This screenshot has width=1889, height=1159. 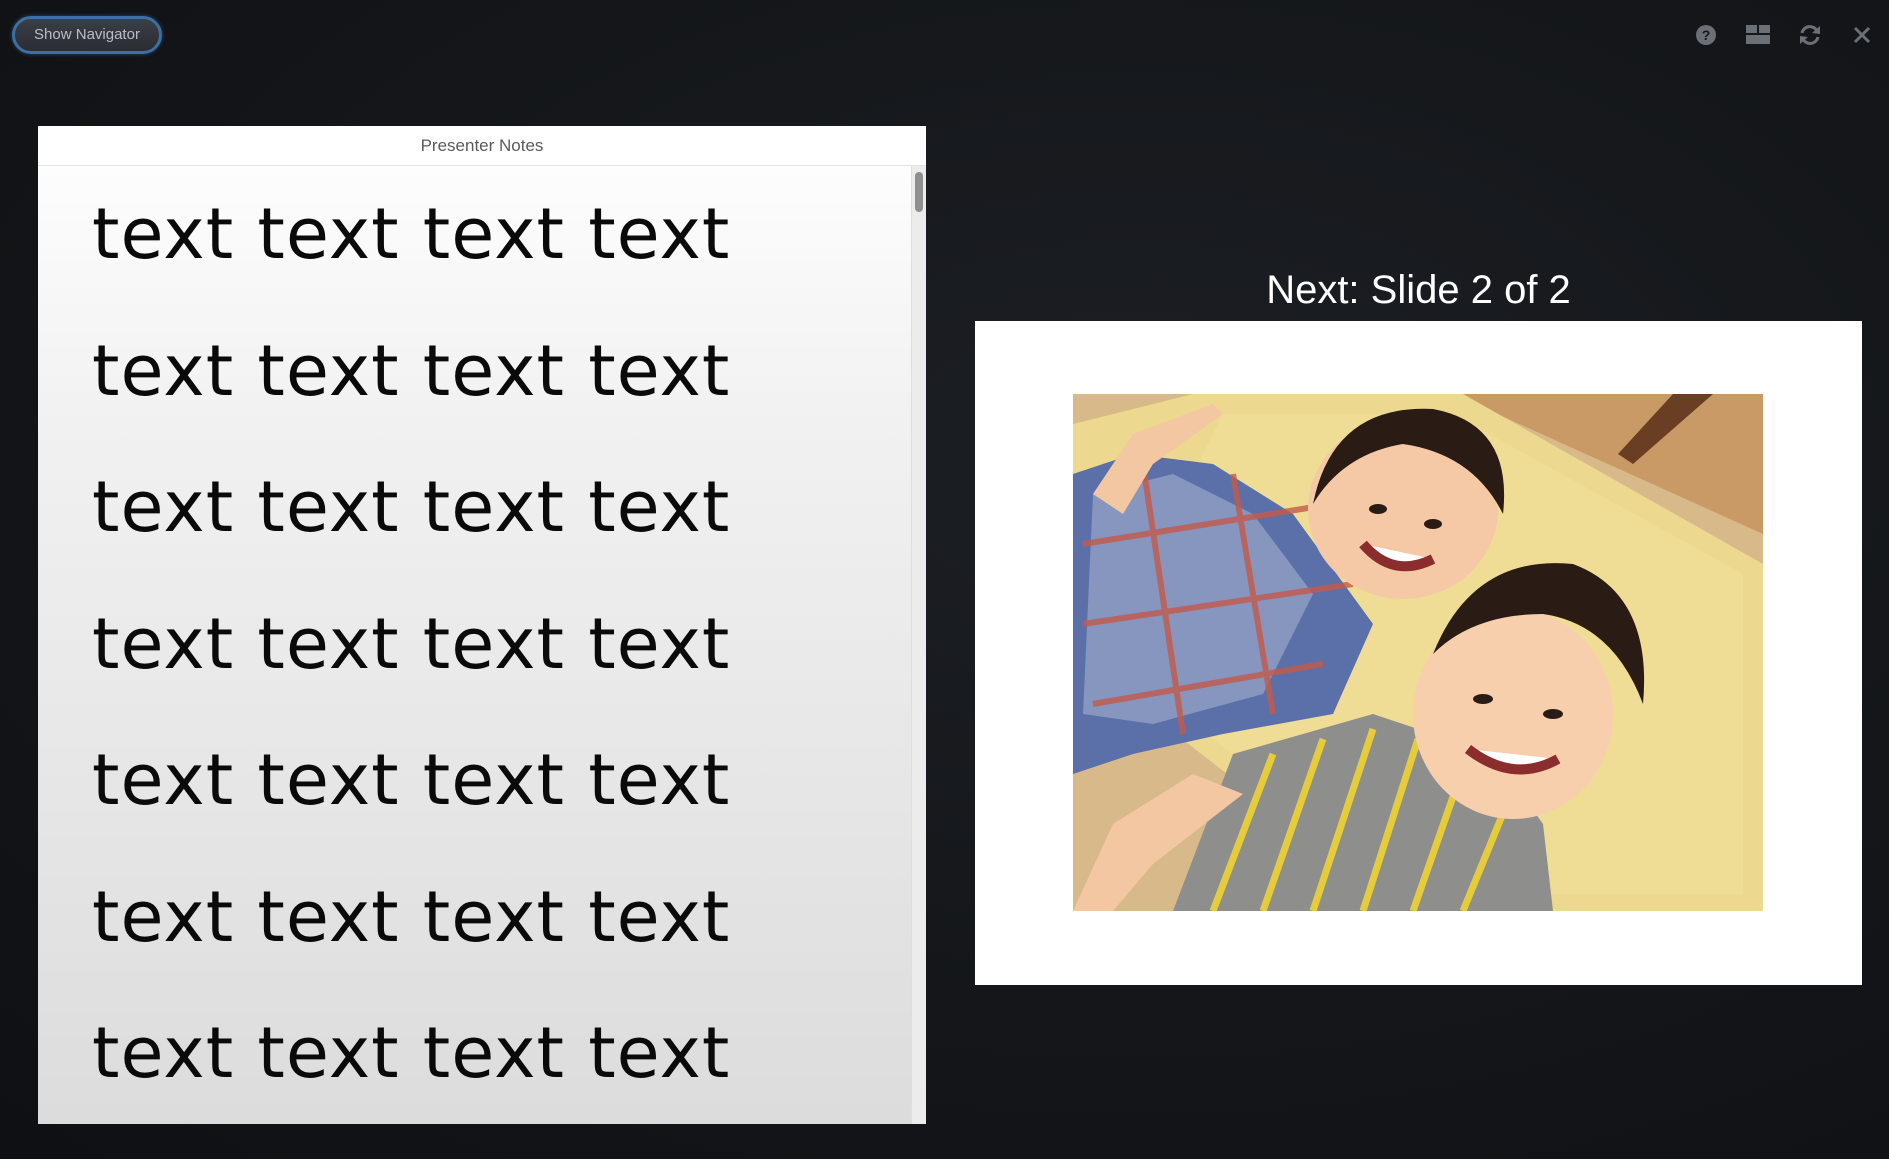 What do you see at coordinates (1810, 35) in the screenshot?
I see `refresh-icon` at bounding box center [1810, 35].